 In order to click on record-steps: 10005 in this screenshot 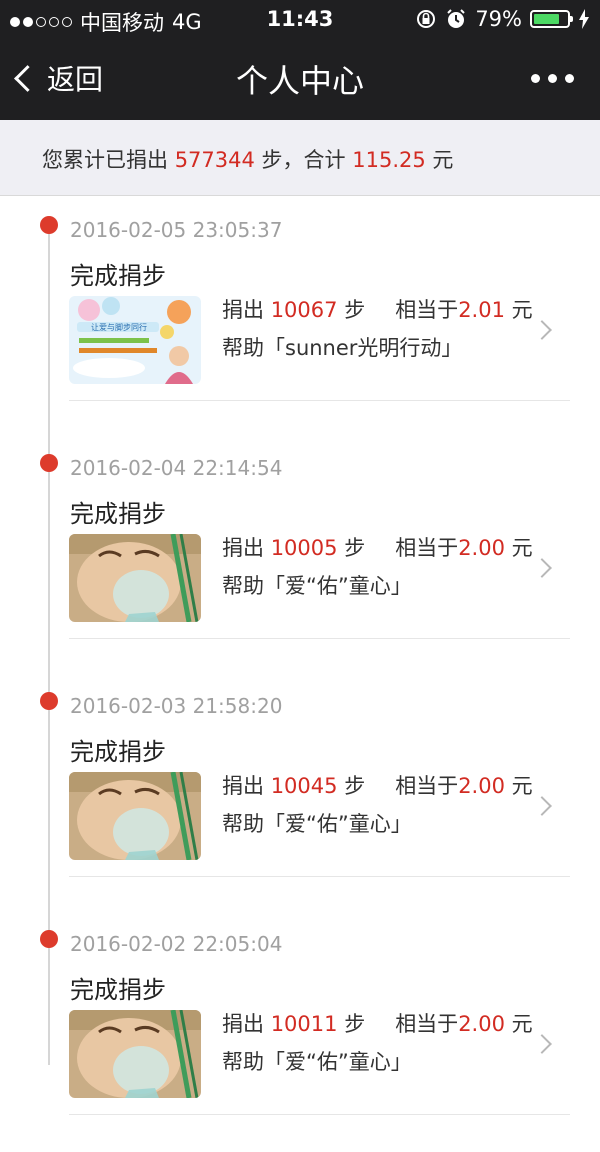, I will do `click(304, 548)`.